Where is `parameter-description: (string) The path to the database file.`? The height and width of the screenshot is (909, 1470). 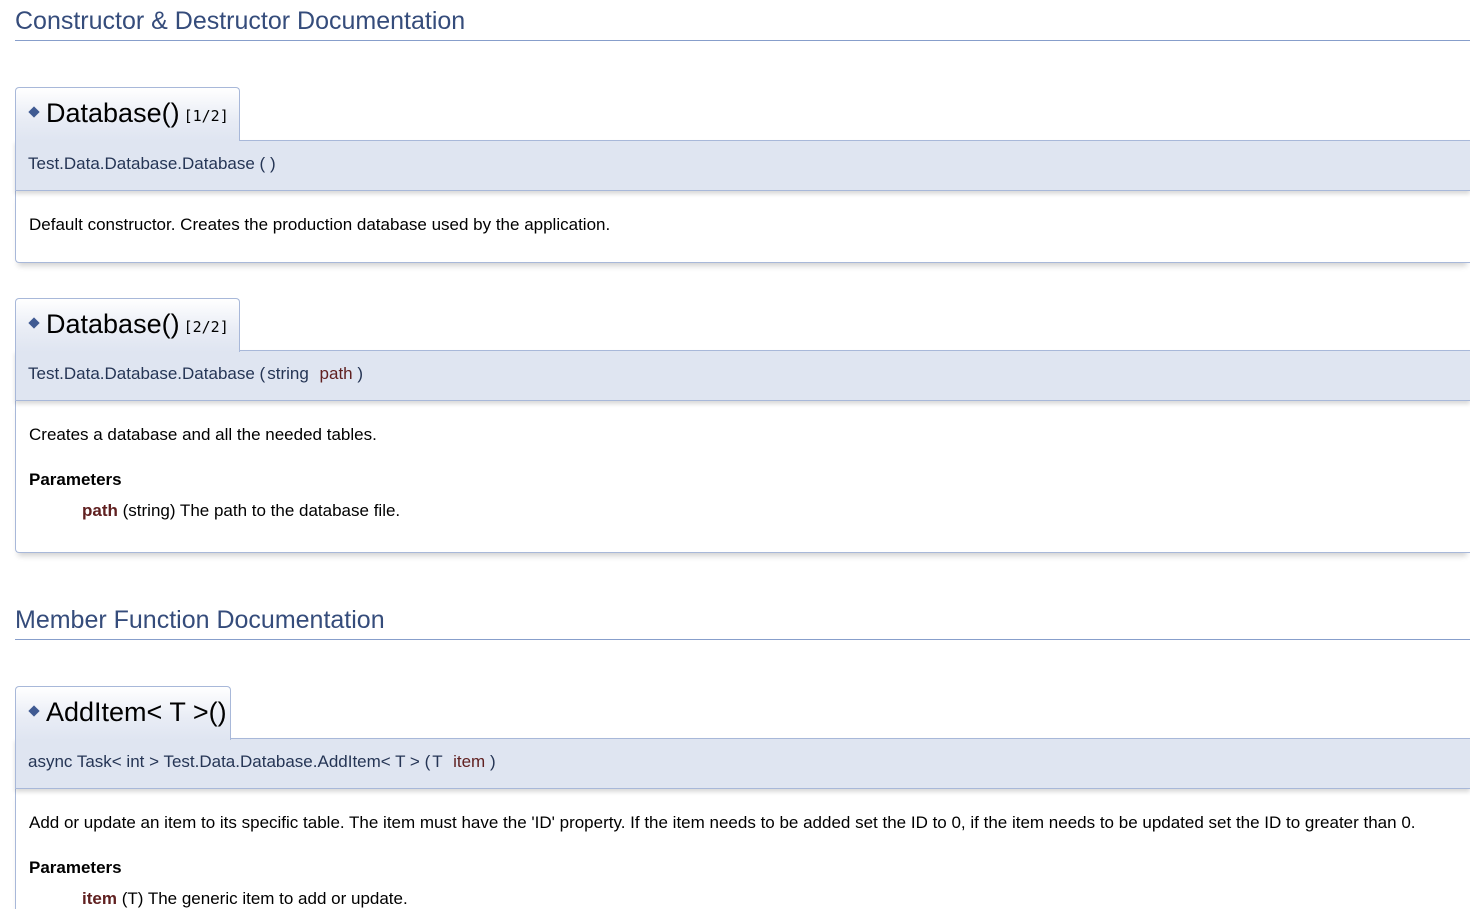 parameter-description: (string) The path to the database file. is located at coordinates (261, 510).